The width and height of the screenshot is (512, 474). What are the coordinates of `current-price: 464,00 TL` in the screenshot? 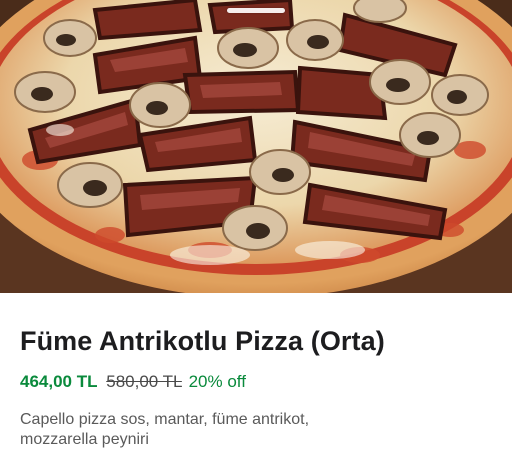 It's located at (59, 381).